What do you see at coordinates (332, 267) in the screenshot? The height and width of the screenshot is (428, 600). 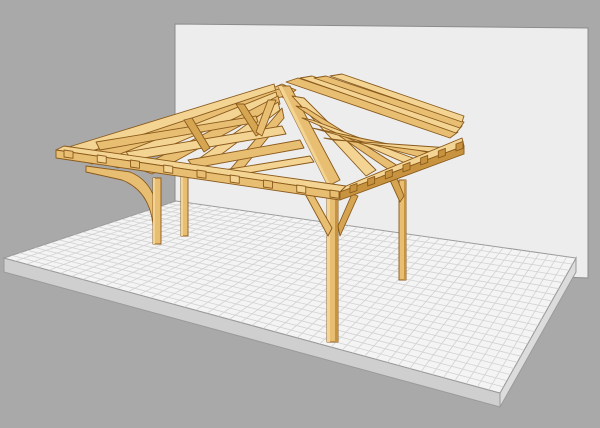 I see `post-front-corner` at bounding box center [332, 267].